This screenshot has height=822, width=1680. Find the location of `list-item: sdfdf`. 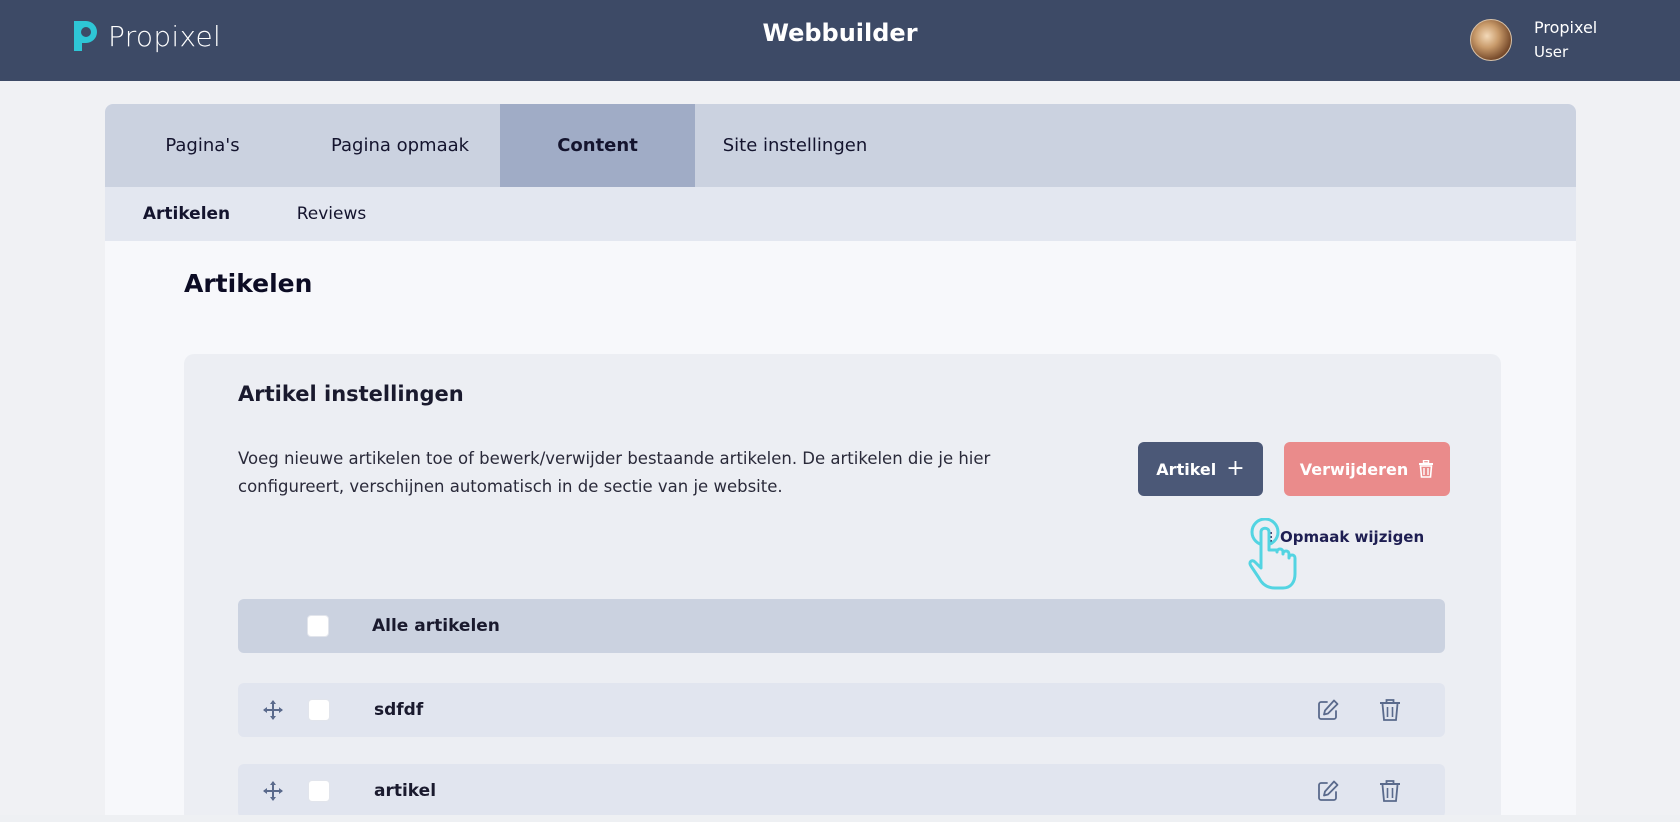

list-item: sdfdf is located at coordinates (841, 710).